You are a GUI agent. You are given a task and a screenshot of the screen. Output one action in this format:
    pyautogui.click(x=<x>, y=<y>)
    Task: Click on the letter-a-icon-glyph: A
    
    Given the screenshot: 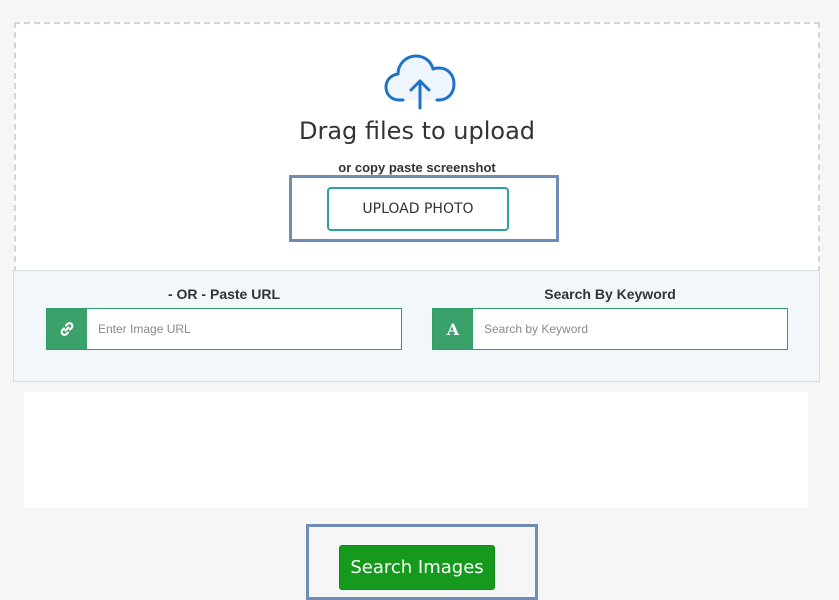 What is the action you would take?
    pyautogui.click(x=453, y=329)
    